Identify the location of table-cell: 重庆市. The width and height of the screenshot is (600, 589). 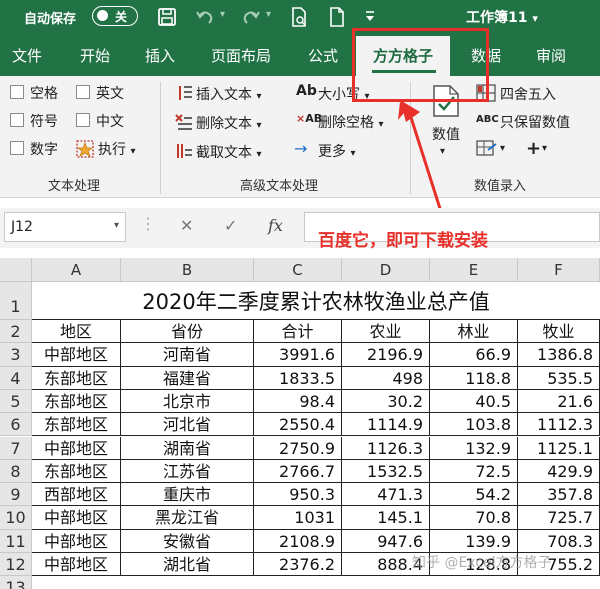
(187, 495).